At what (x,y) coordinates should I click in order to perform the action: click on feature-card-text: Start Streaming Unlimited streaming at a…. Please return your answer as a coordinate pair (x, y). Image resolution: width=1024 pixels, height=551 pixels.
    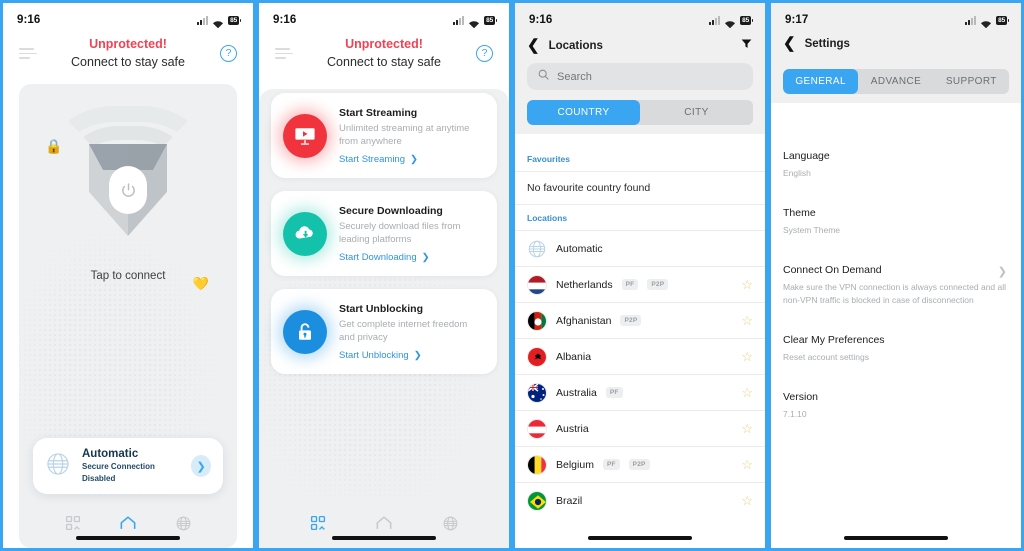
    Looking at the image, I should click on (412, 135).